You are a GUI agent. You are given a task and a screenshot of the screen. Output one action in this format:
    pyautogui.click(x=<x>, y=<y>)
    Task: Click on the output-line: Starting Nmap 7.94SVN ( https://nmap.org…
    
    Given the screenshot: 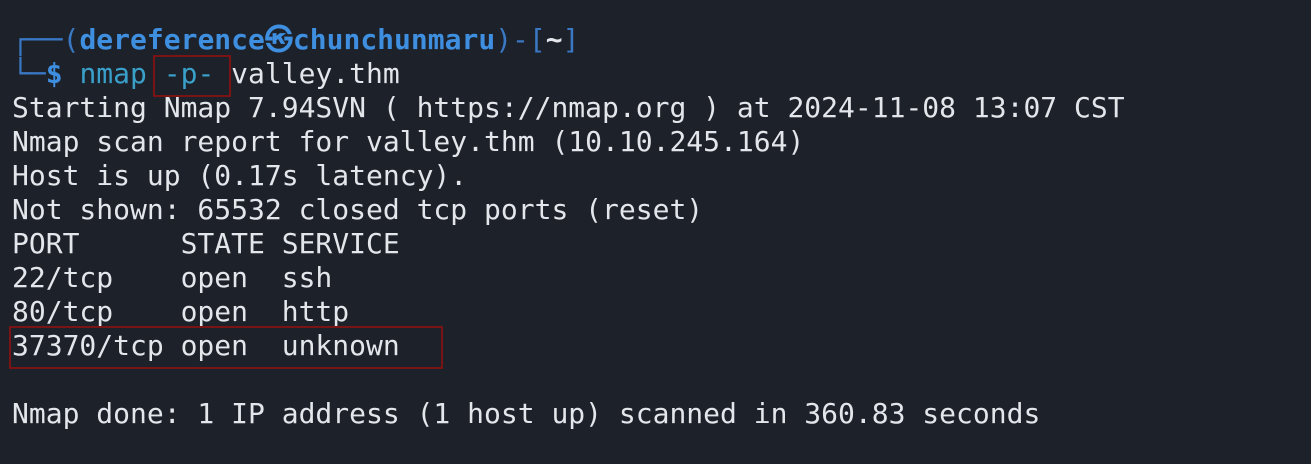 What is the action you would take?
    pyautogui.click(x=568, y=107)
    